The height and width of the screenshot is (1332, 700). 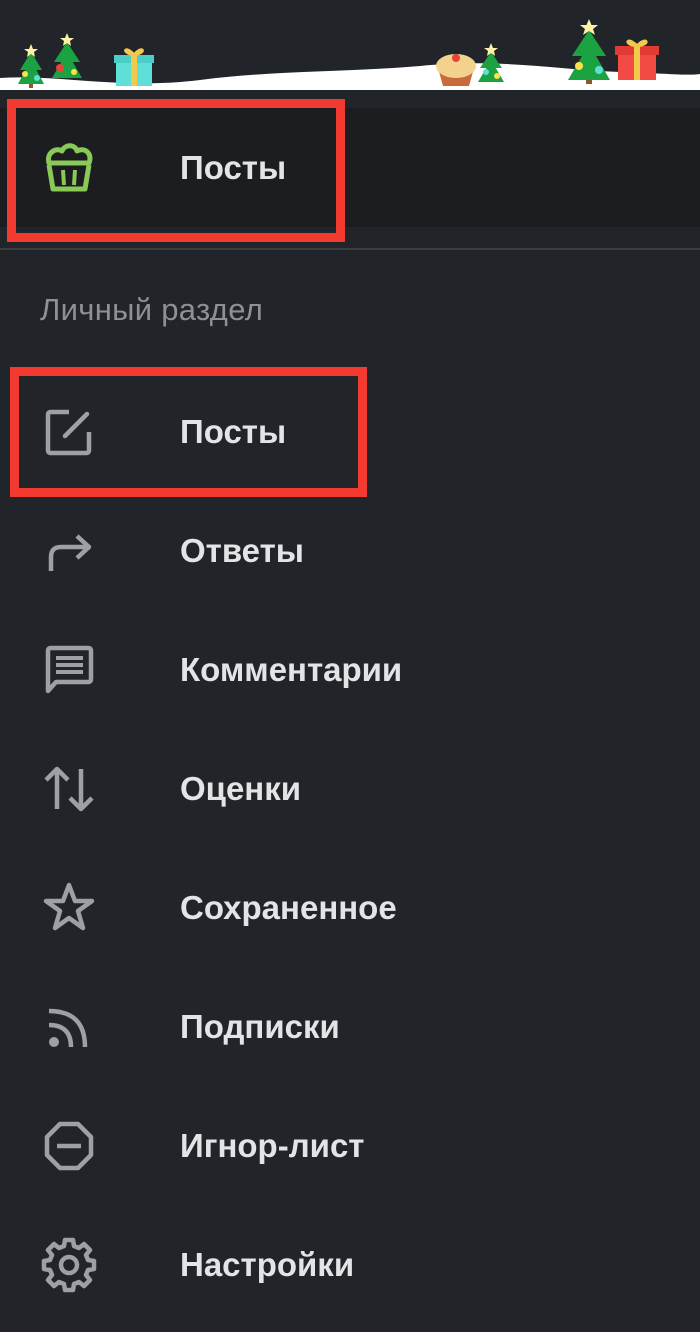 I want to click on edit-icon, so click(x=69, y=432).